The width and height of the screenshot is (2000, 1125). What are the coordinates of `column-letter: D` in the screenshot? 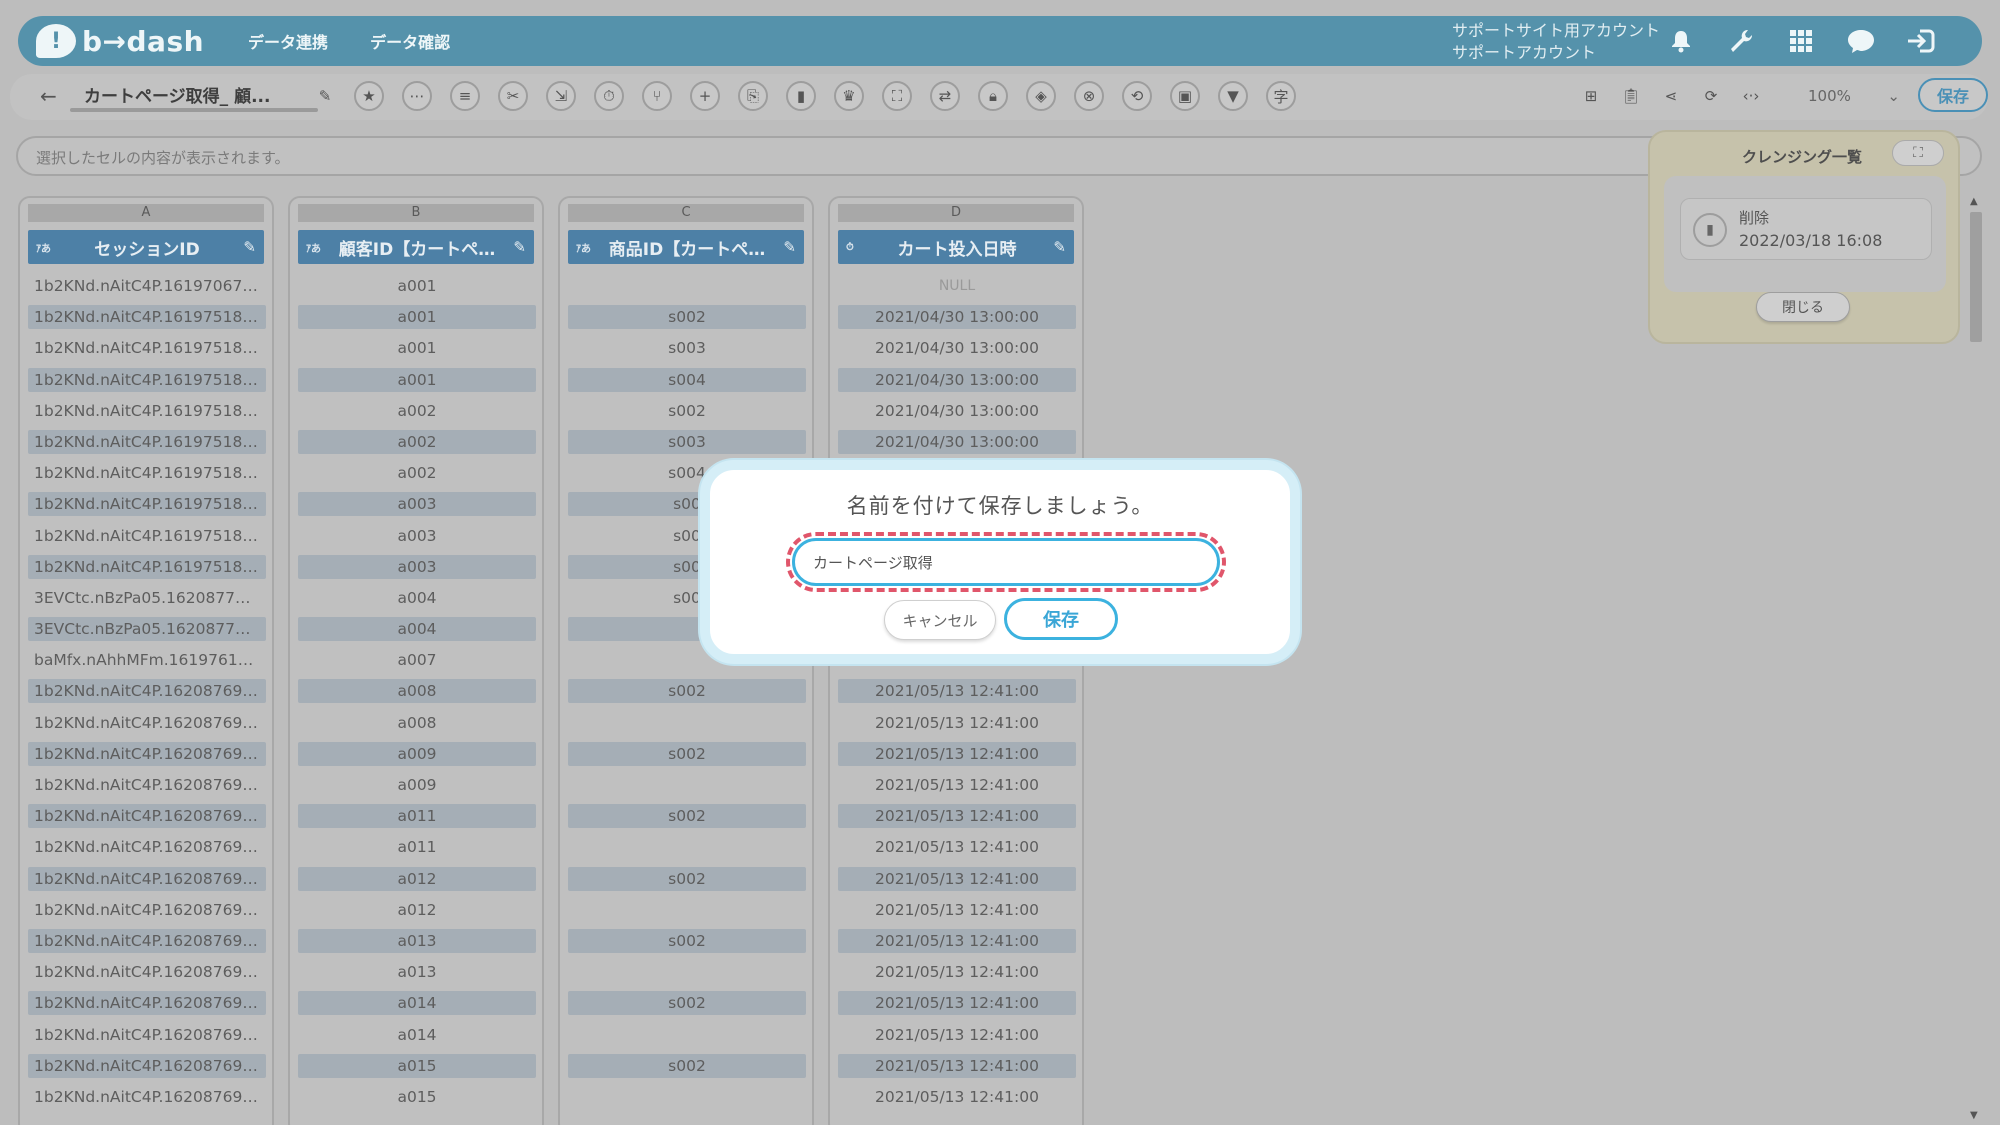 It's located at (956, 213).